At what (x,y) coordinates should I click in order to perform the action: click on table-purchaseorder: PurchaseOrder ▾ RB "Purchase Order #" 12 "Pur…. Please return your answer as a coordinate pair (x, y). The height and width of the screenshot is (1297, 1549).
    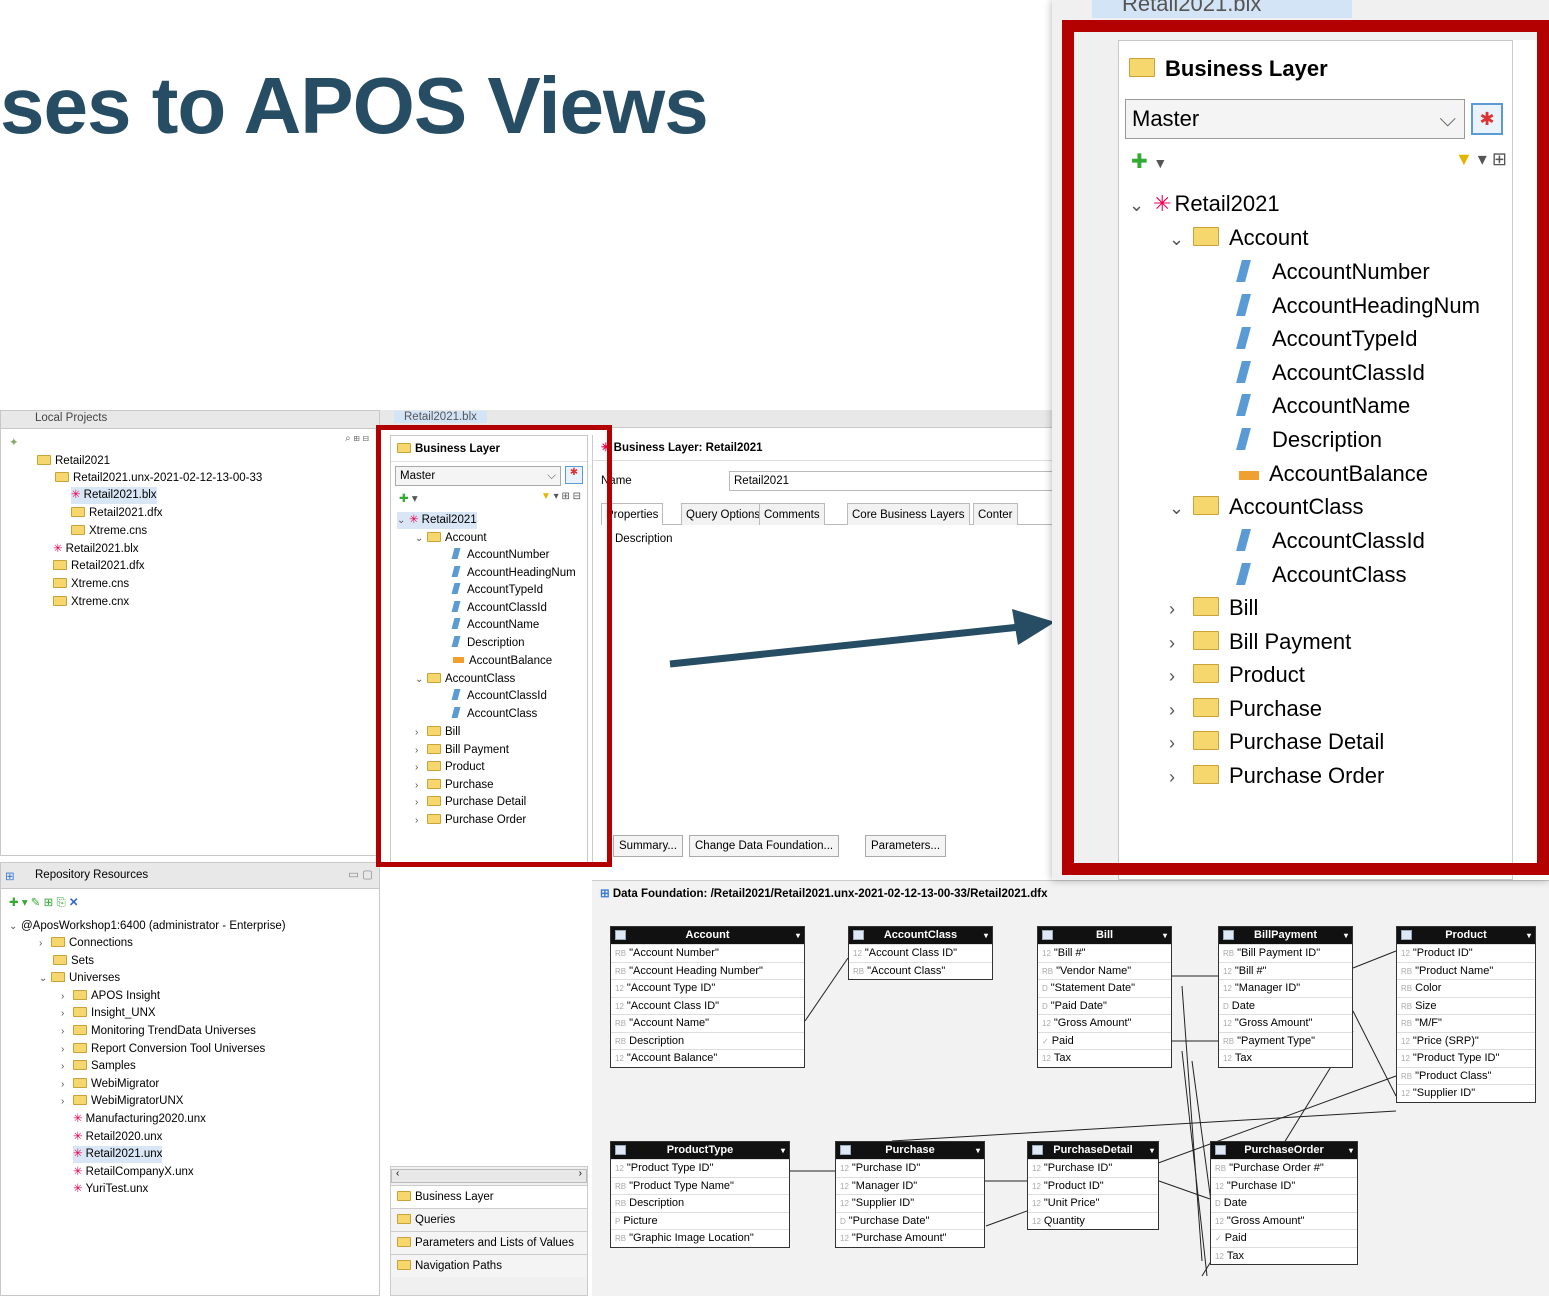
    Looking at the image, I should click on (1284, 1203).